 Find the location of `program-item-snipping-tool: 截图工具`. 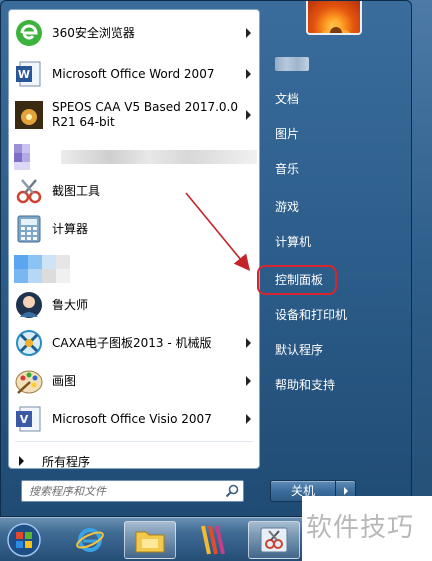

program-item-snipping-tool: 截图工具 is located at coordinates (135, 191).